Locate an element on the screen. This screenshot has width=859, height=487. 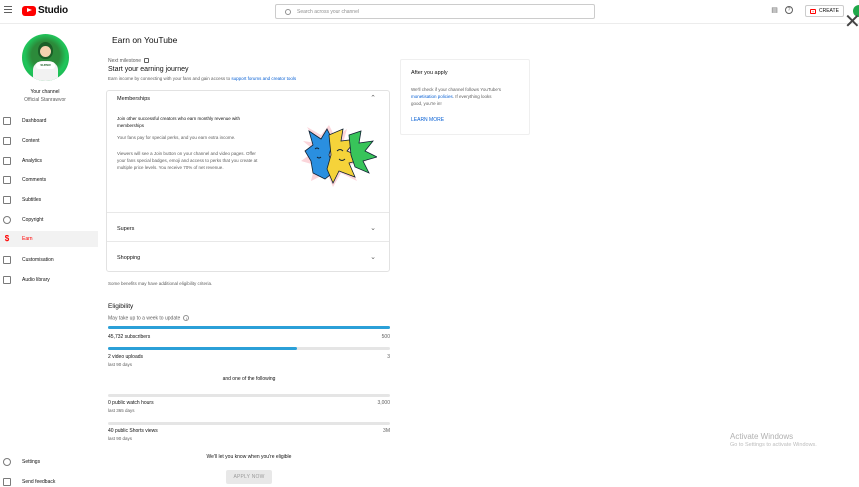
info-icon: i is located at coordinates (186, 318).